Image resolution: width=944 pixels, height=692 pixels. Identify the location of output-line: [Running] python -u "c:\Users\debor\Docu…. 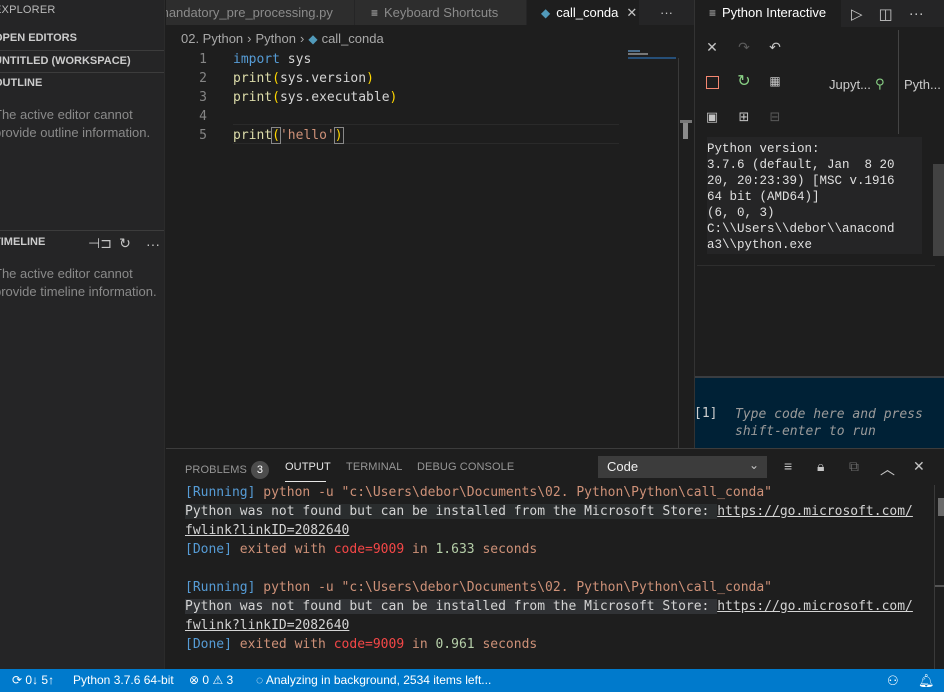
(478, 587).